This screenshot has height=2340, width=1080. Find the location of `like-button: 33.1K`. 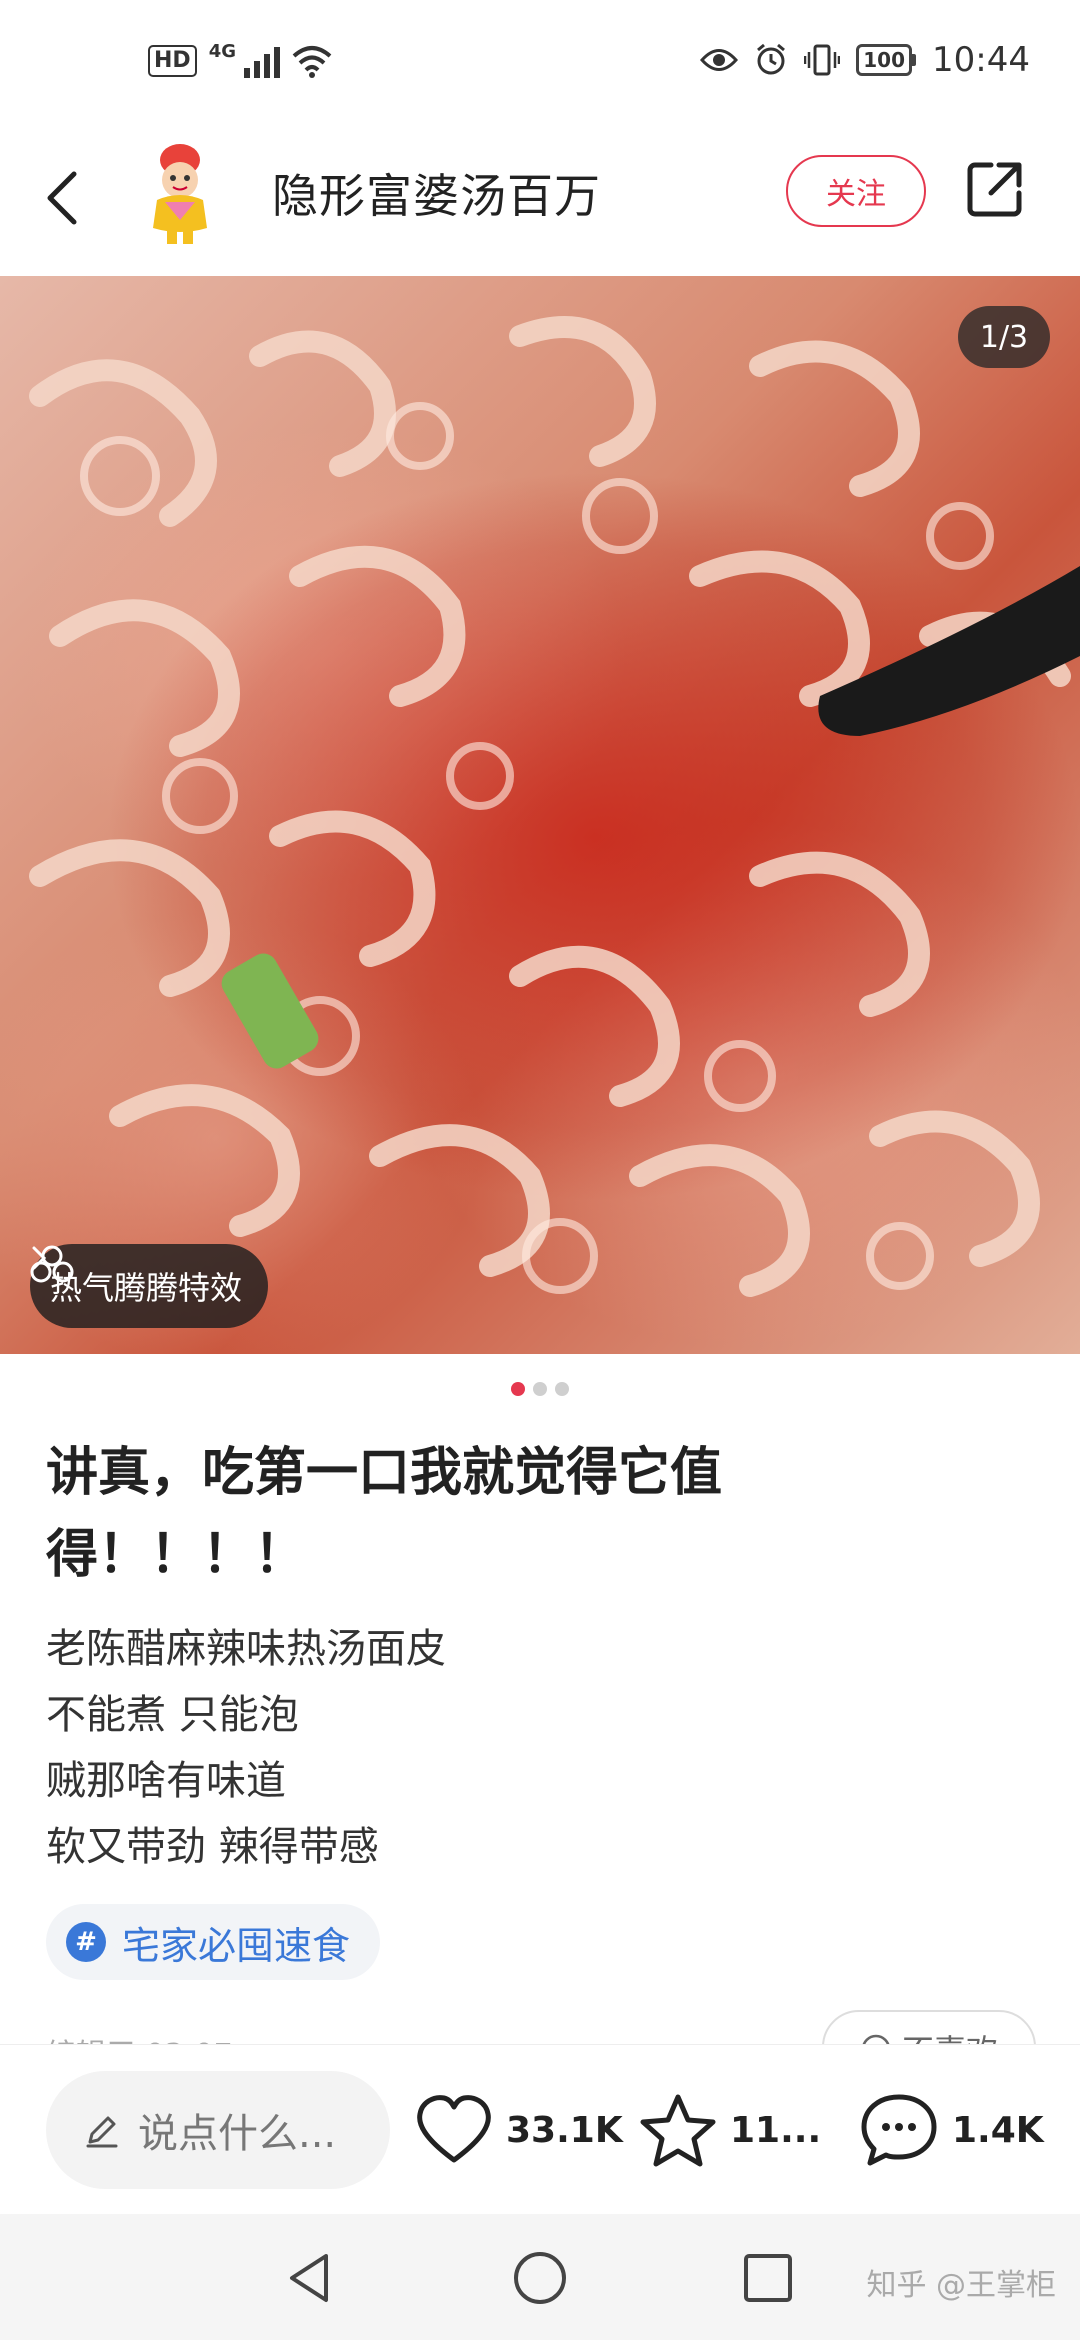

like-button: 33.1K is located at coordinates (518, 2130).